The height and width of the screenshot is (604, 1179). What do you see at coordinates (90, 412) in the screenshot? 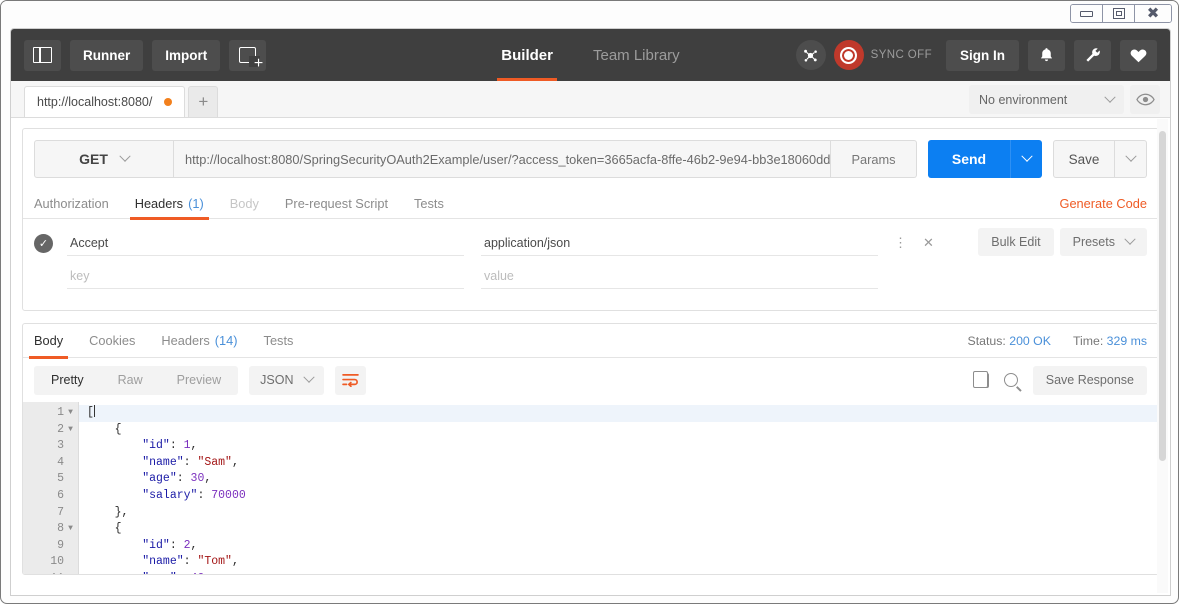
I see `code-token: [` at bounding box center [90, 412].